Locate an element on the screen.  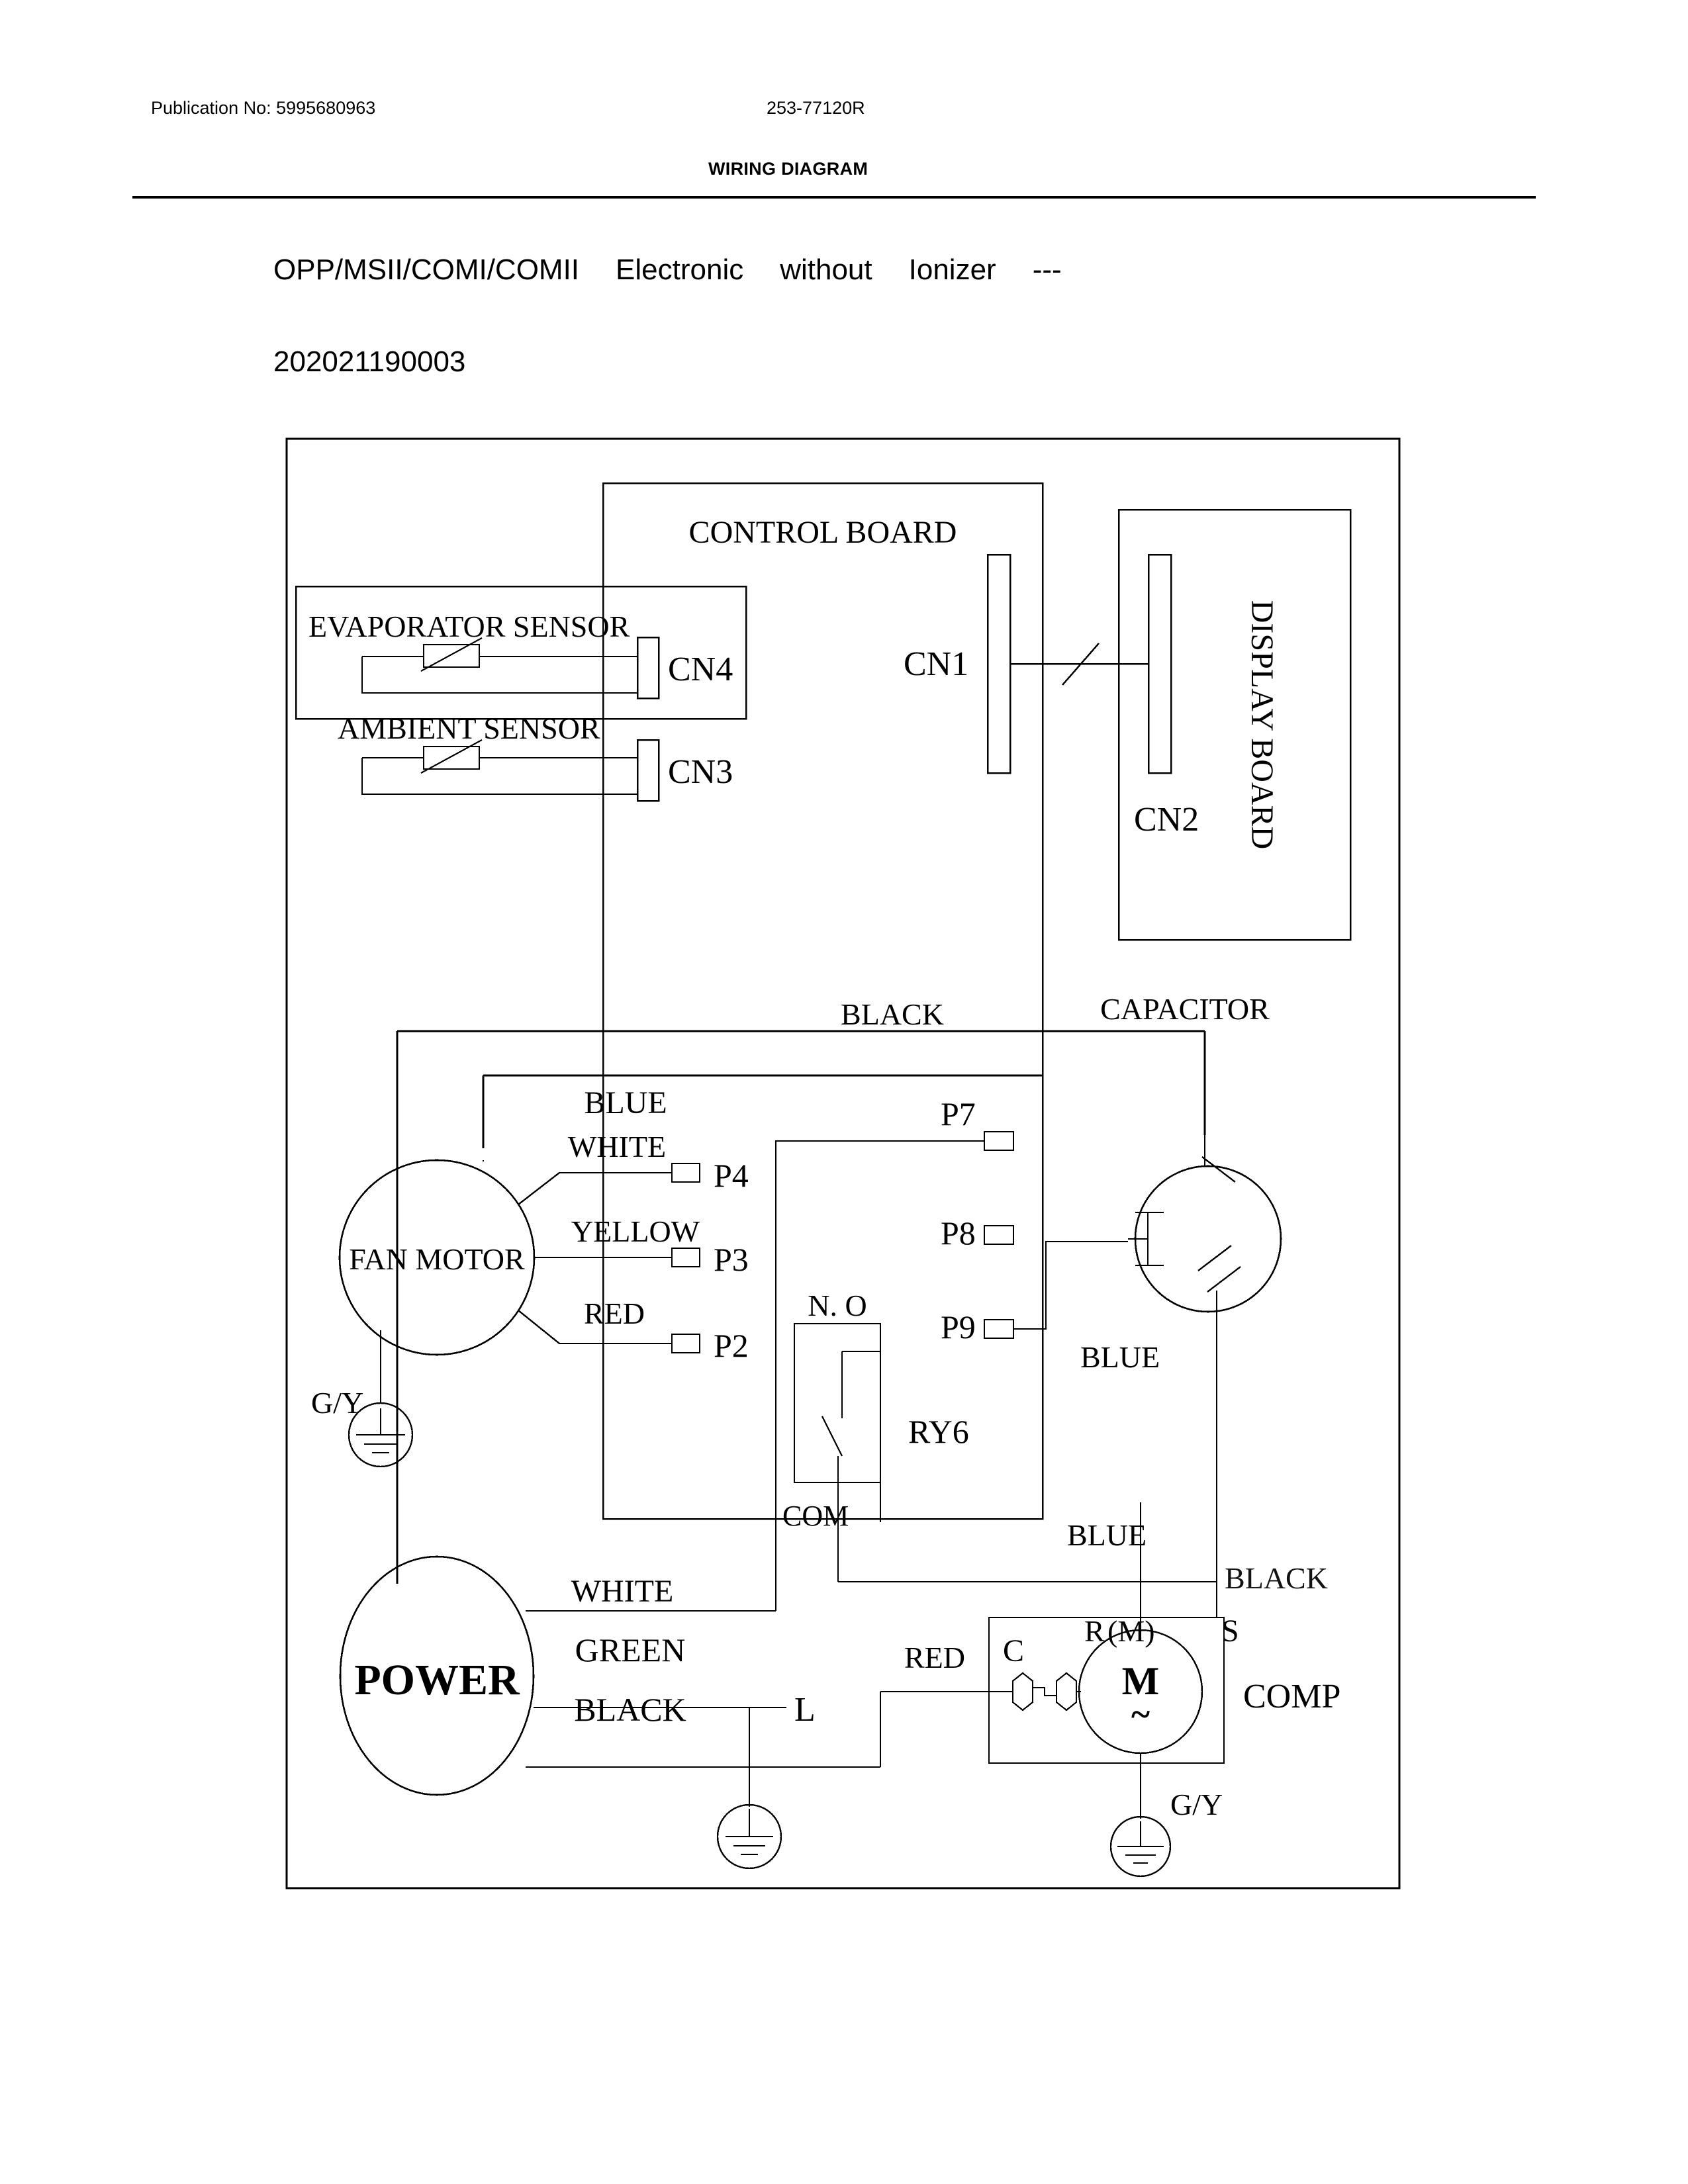
blue-fan-wire-label: BLUE is located at coordinates (625, 1102).